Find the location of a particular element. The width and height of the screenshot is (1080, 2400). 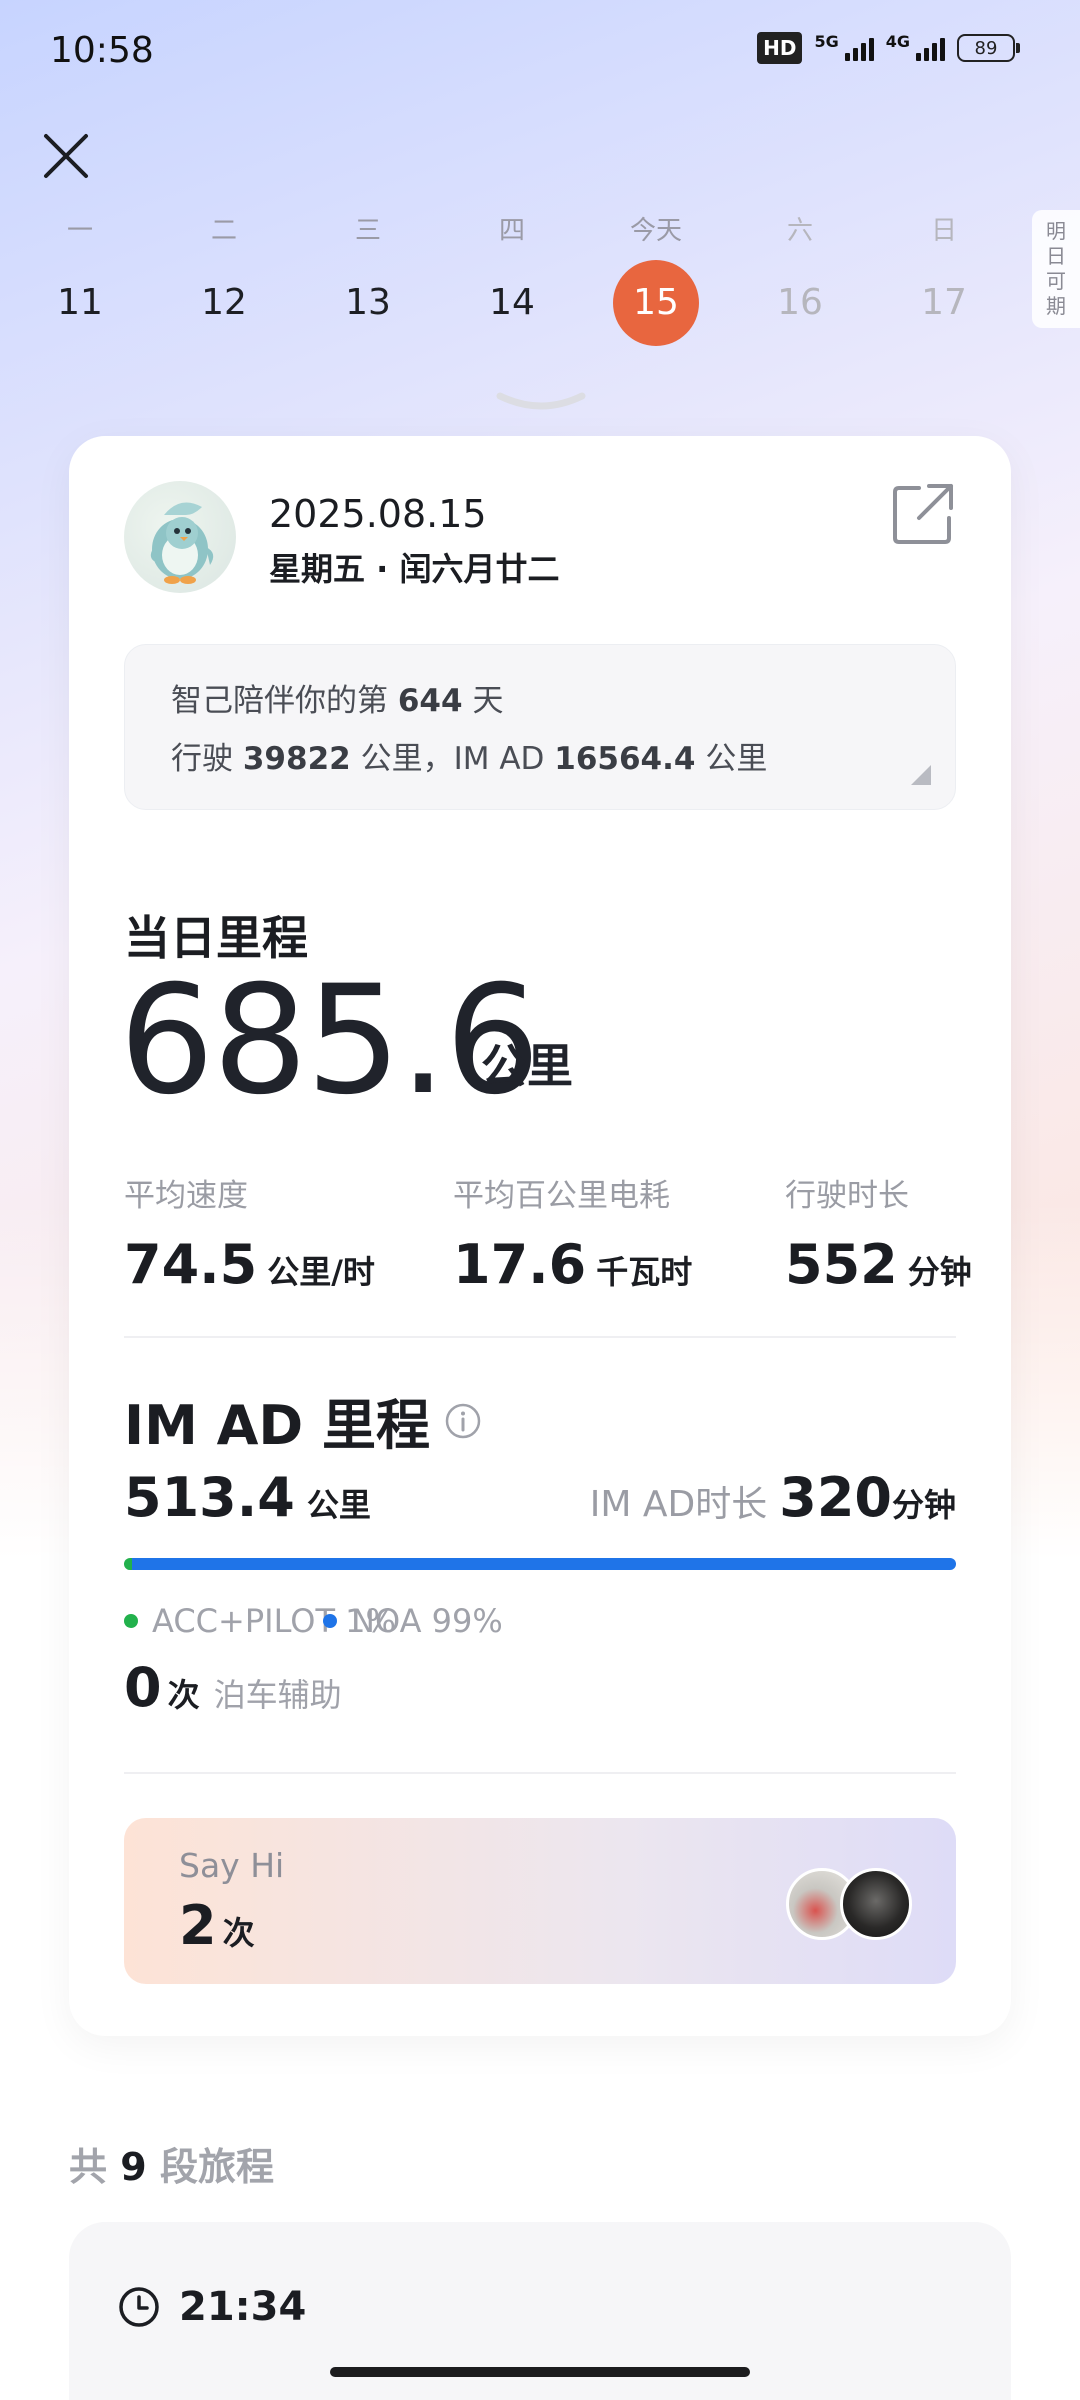

day-number: 16 is located at coordinates (800, 302).